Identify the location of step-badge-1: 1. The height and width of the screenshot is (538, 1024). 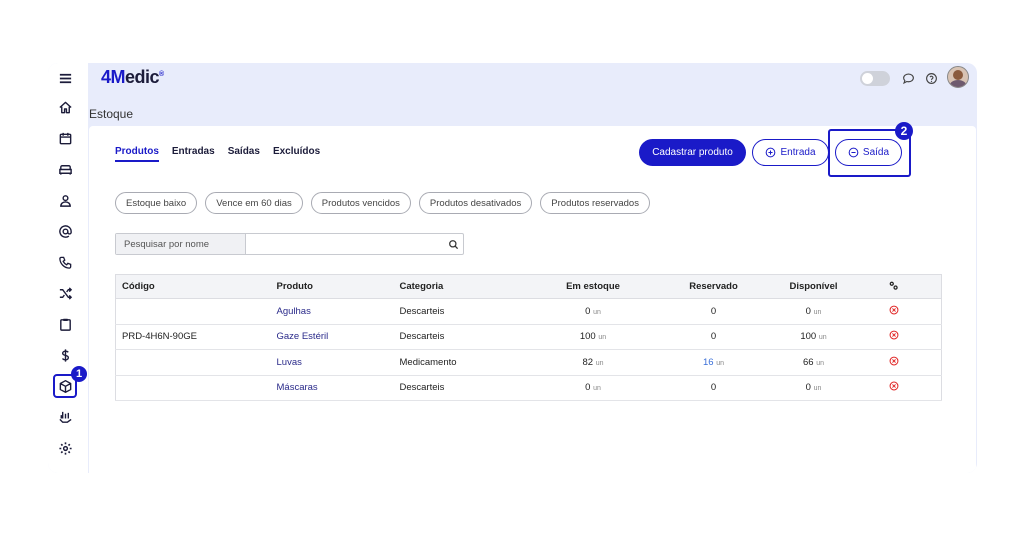
(79, 374).